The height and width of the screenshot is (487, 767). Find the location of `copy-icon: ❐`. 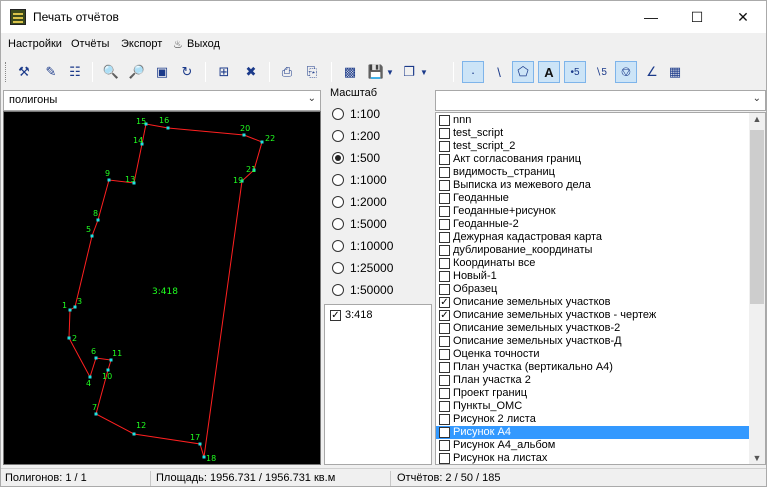

copy-icon: ❐ is located at coordinates (409, 72).